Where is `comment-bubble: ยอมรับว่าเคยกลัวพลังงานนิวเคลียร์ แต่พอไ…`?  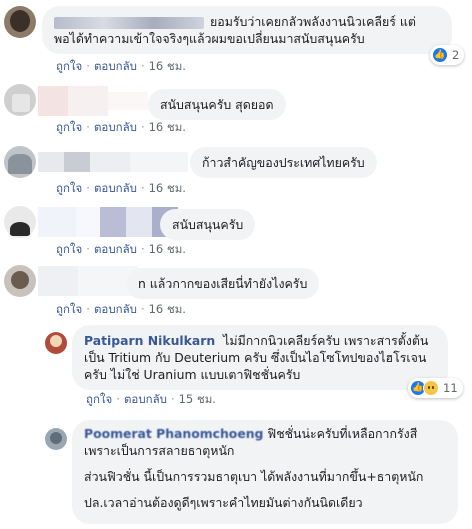
comment-bubble: ยอมรับว่าเคยกลัวพลังงานนิวเคลียร์ แต่พอไ… is located at coordinates (247, 30).